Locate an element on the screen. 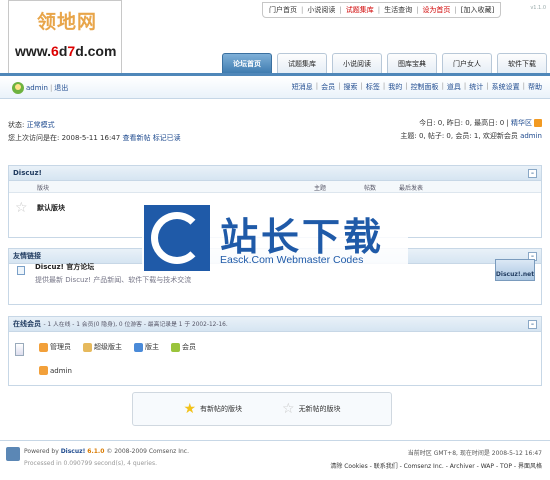 This screenshot has height=480, width=550. online-icon is located at coordinates (19, 349).